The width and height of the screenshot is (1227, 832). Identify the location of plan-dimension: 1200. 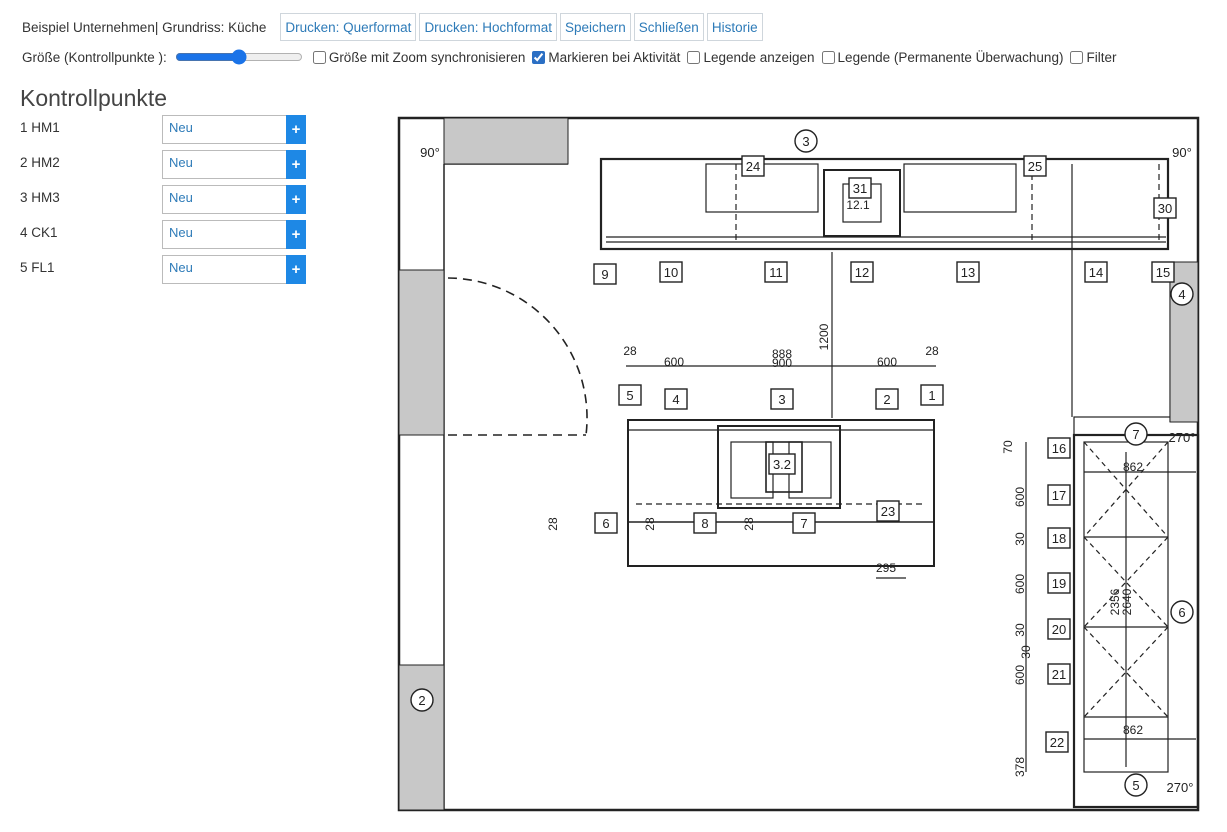
(824, 336).